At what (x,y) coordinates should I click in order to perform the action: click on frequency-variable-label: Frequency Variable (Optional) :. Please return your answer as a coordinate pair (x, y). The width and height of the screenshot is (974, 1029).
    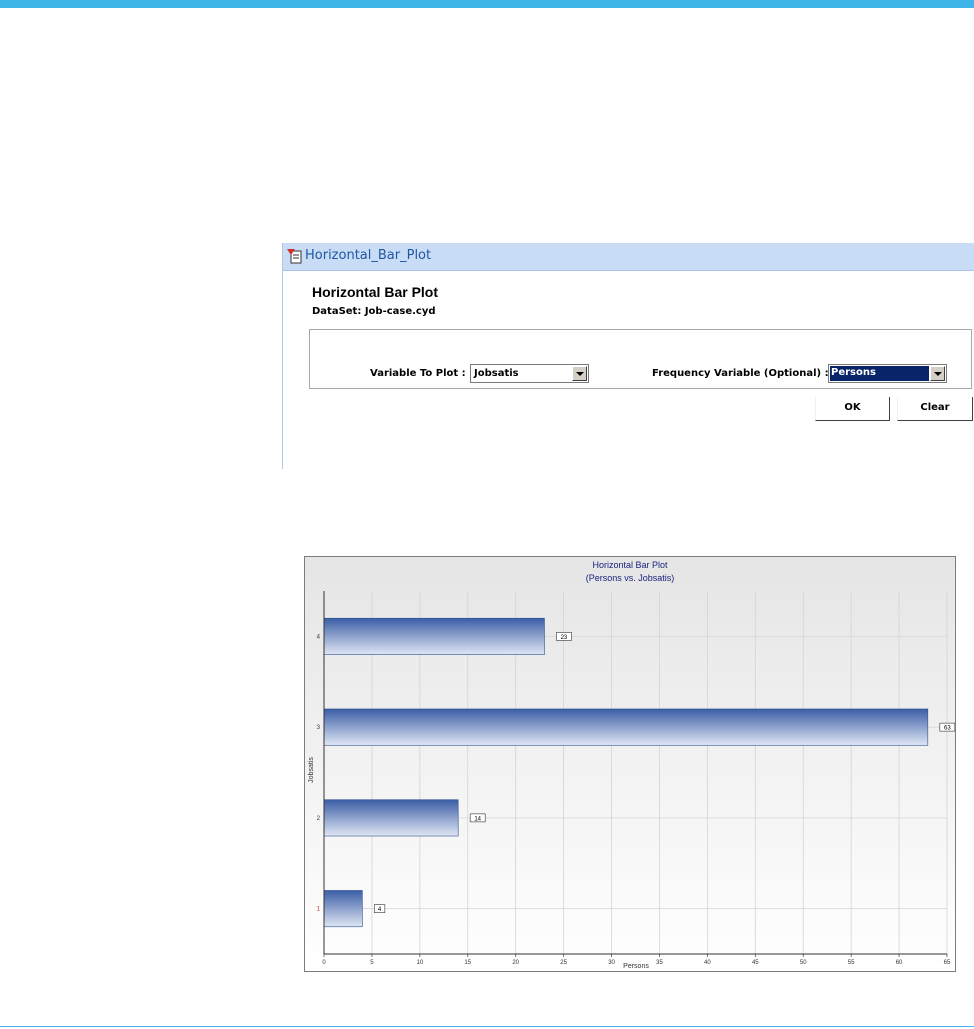
    Looking at the image, I should click on (740, 373).